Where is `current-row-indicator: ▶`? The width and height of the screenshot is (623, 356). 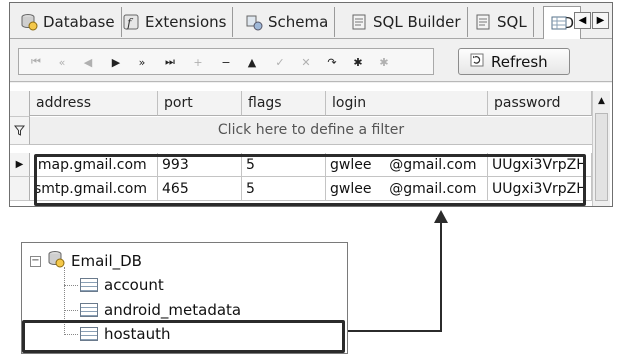
current-row-indicator: ▶ is located at coordinates (20, 165).